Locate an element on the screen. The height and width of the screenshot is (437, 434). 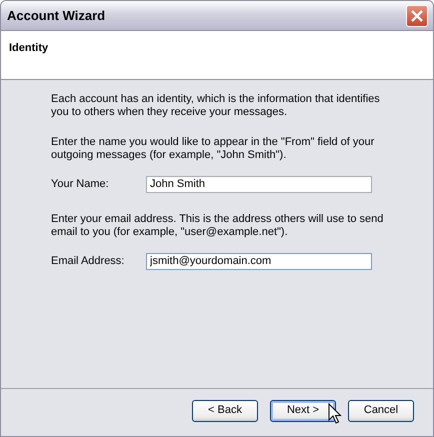
wizard-button: Cancel is located at coordinates (381, 411).